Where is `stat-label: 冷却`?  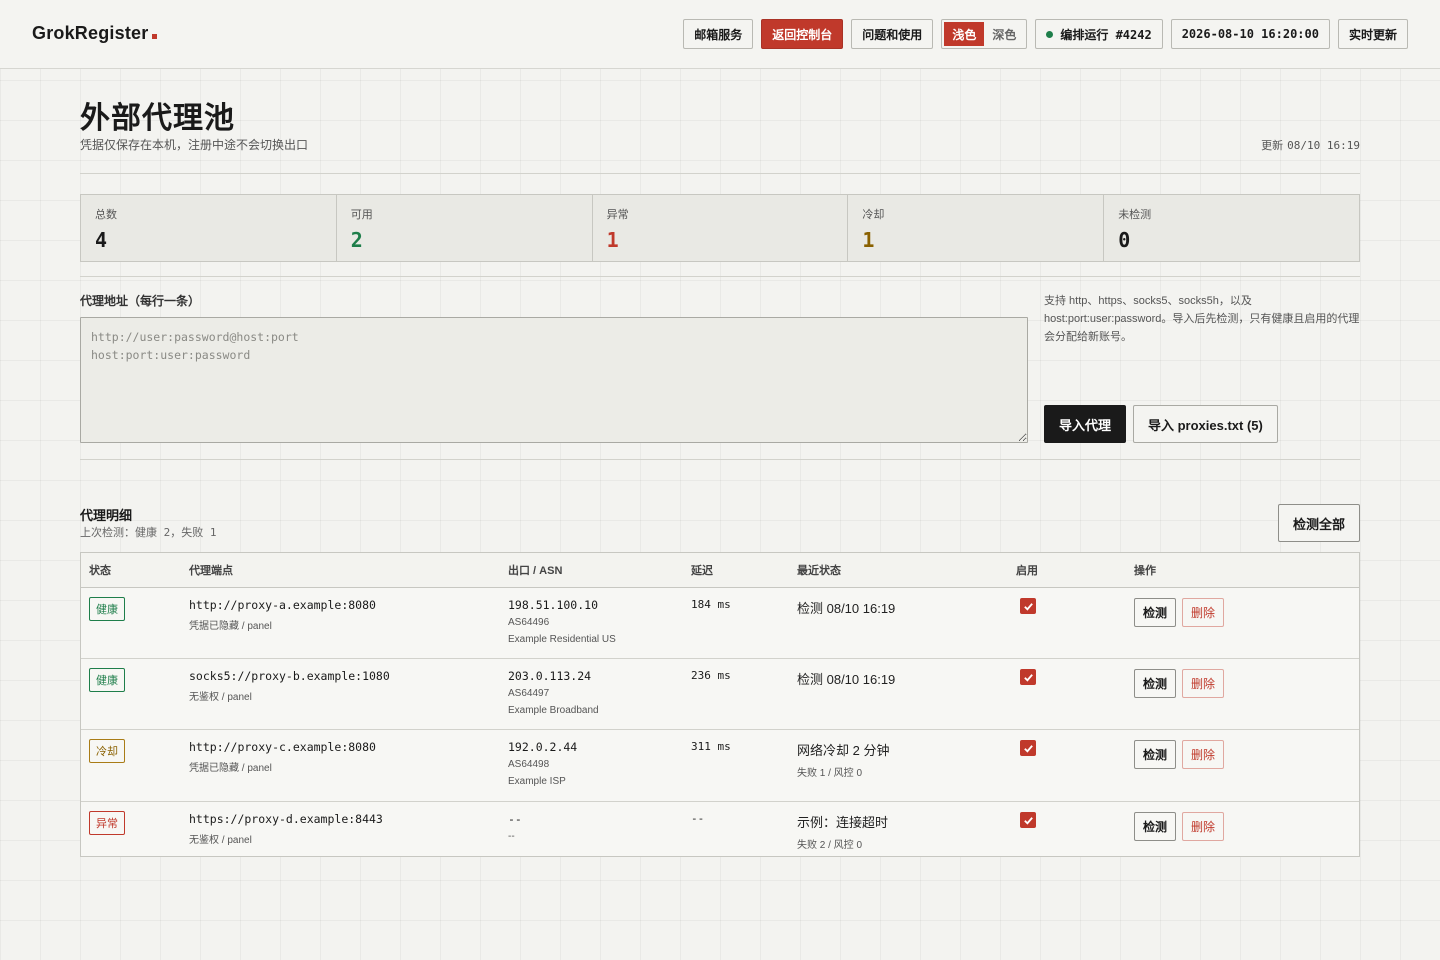
stat-label: 冷却 is located at coordinates (873, 215).